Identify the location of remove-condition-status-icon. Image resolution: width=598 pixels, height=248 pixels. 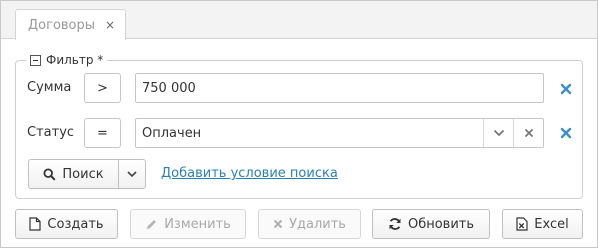
(566, 133).